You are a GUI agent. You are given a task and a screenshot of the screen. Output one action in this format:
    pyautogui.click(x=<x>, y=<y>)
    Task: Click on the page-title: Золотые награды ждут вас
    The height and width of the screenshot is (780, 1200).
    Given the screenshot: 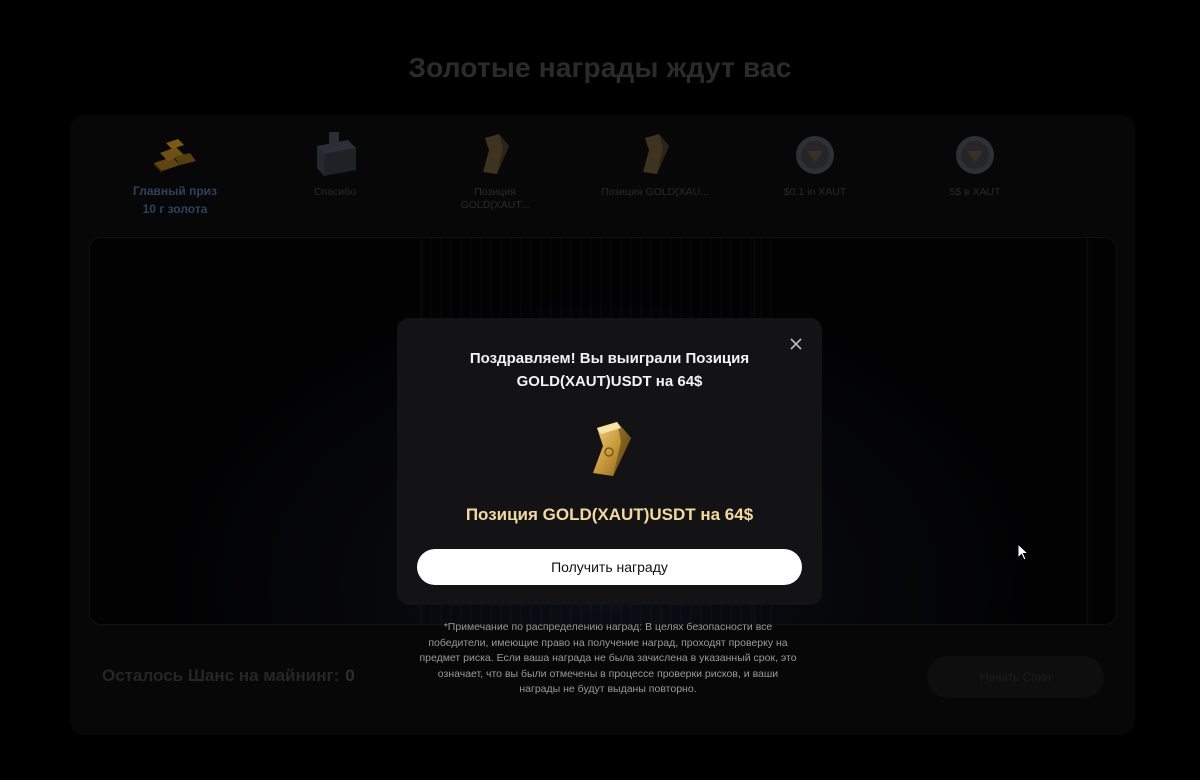 What is the action you would take?
    pyautogui.click(x=600, y=67)
    